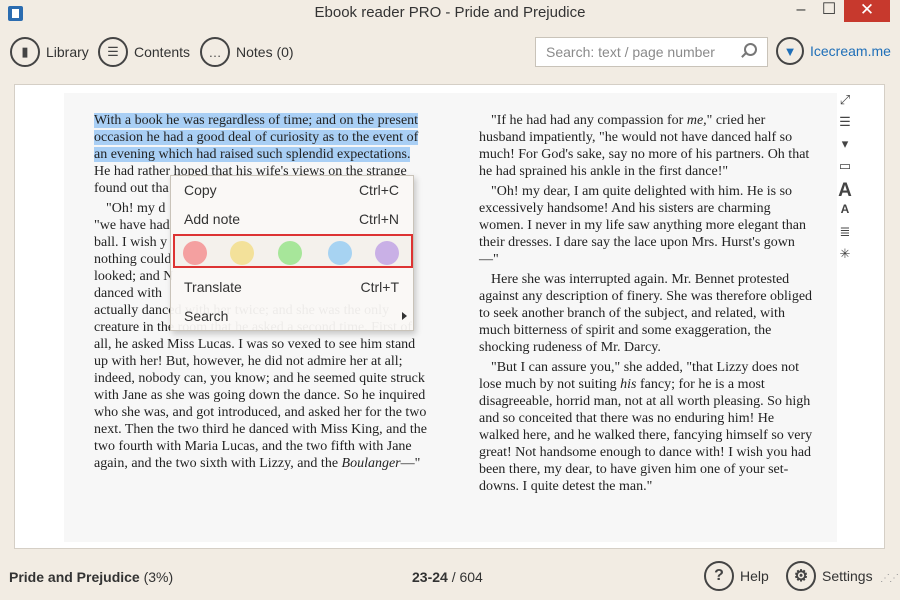 This screenshot has height=600, width=900. Describe the element at coordinates (801, 576) in the screenshot. I see `gear-icon: ⚙` at that location.